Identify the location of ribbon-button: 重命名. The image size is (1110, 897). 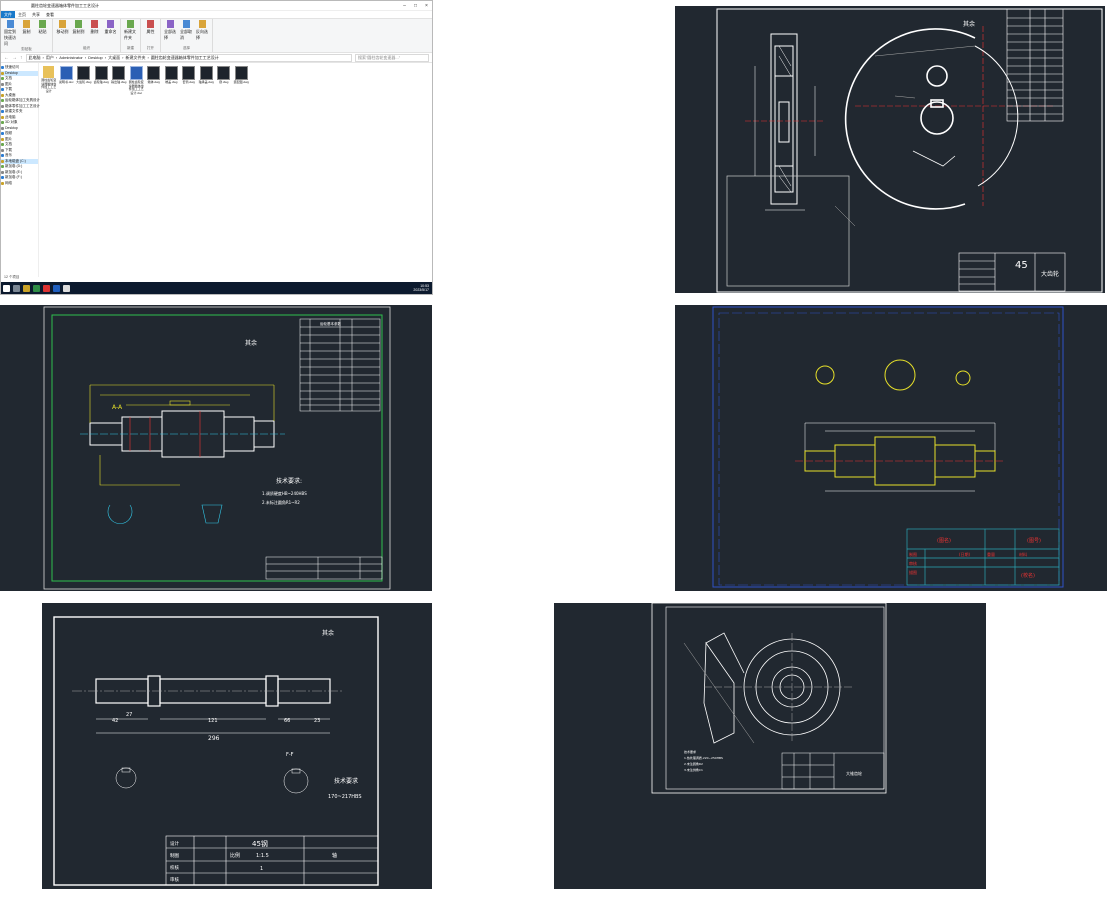
(110, 27).